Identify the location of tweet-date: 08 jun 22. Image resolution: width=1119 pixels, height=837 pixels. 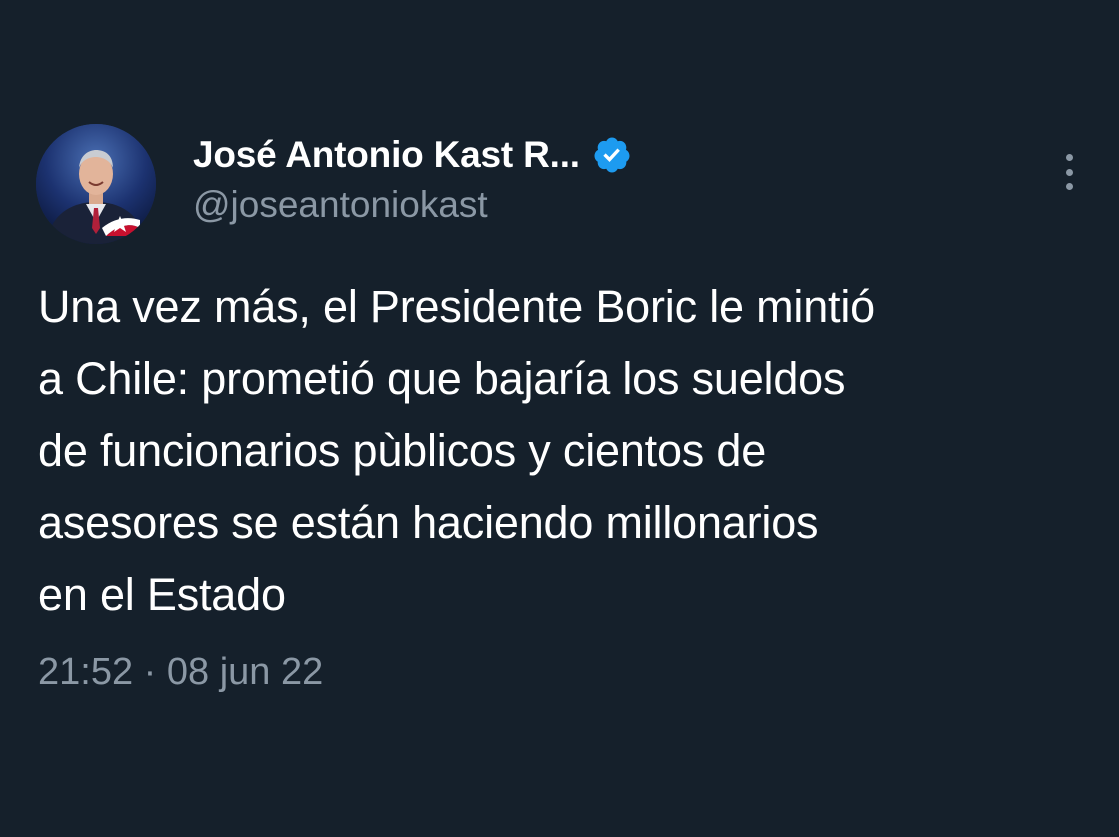
(245, 672).